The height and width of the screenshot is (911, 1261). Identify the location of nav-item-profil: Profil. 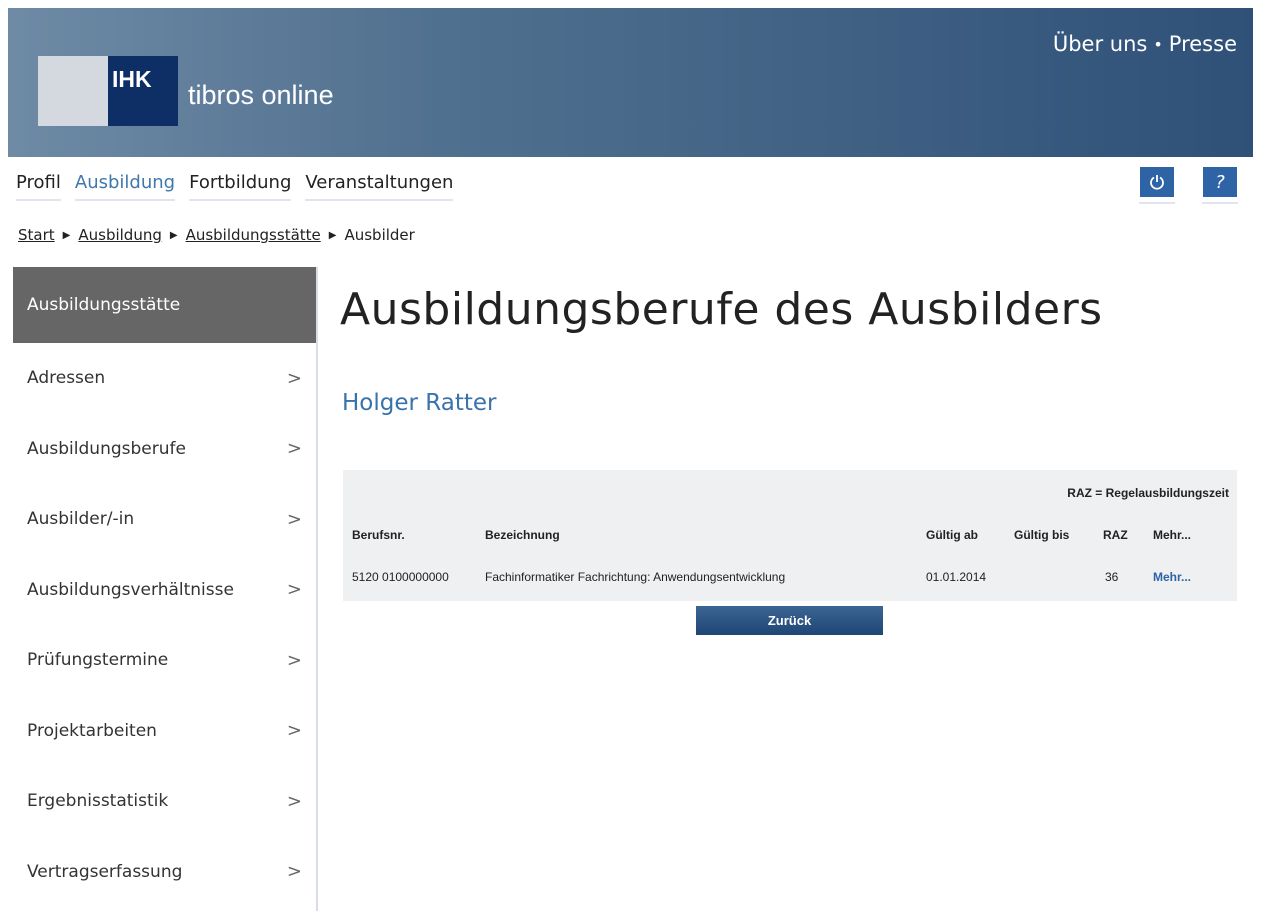
(38, 186).